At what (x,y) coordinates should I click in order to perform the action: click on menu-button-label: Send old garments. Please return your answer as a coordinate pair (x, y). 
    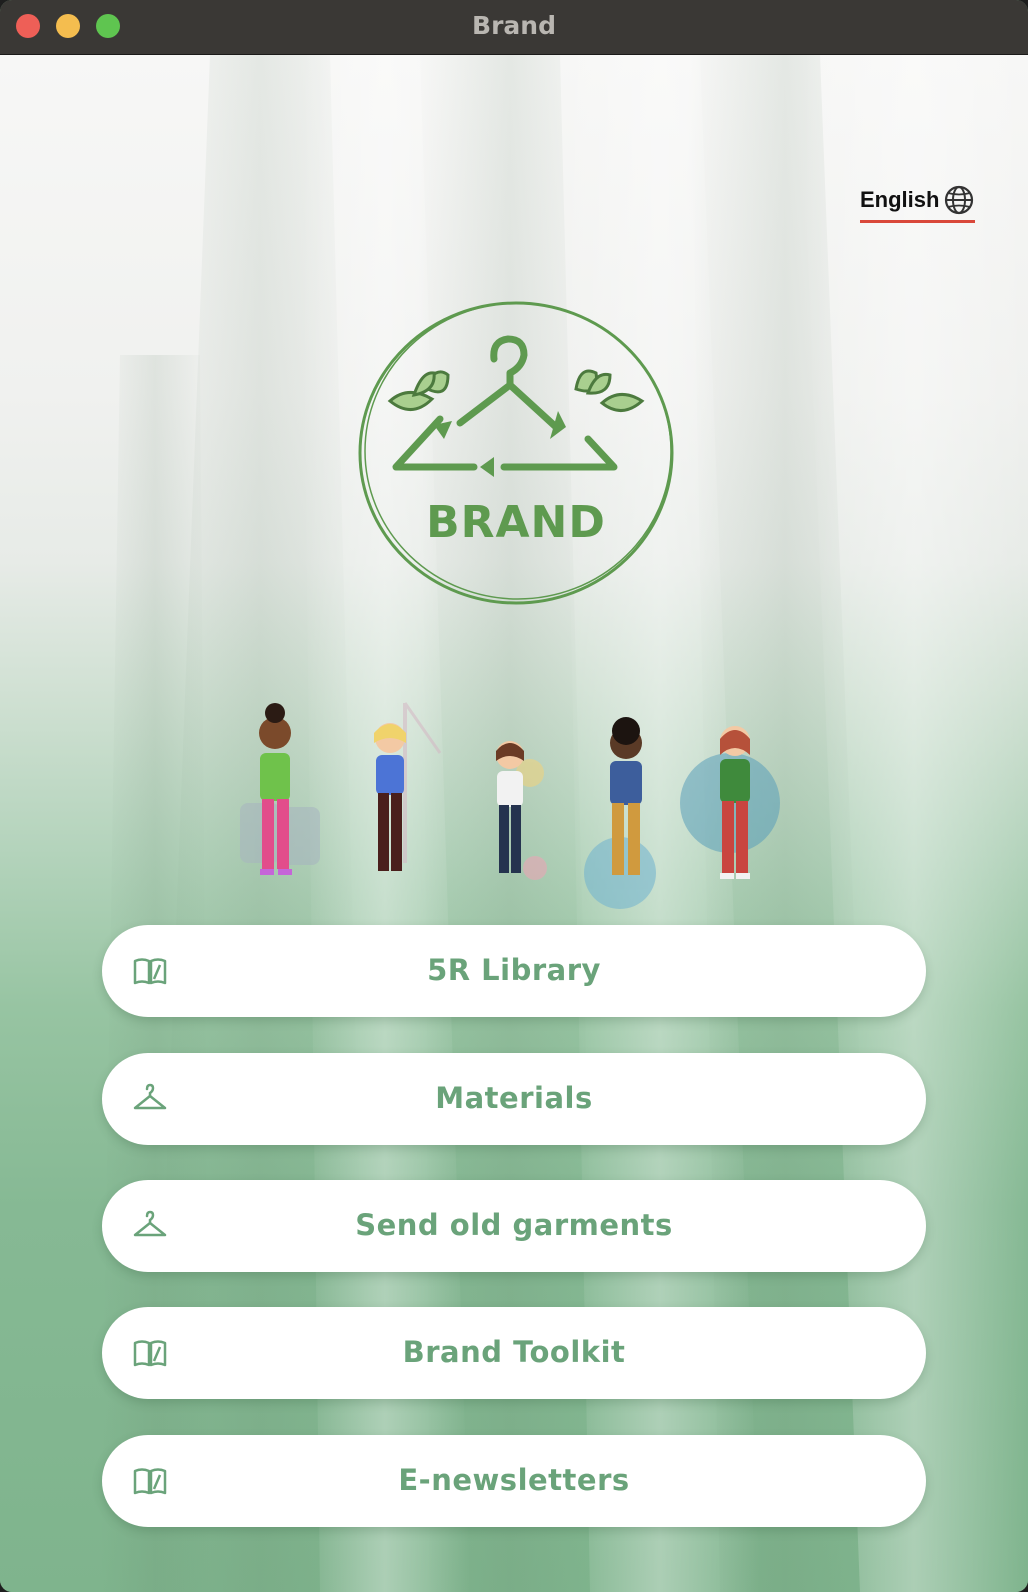
    Looking at the image, I should click on (514, 1225).